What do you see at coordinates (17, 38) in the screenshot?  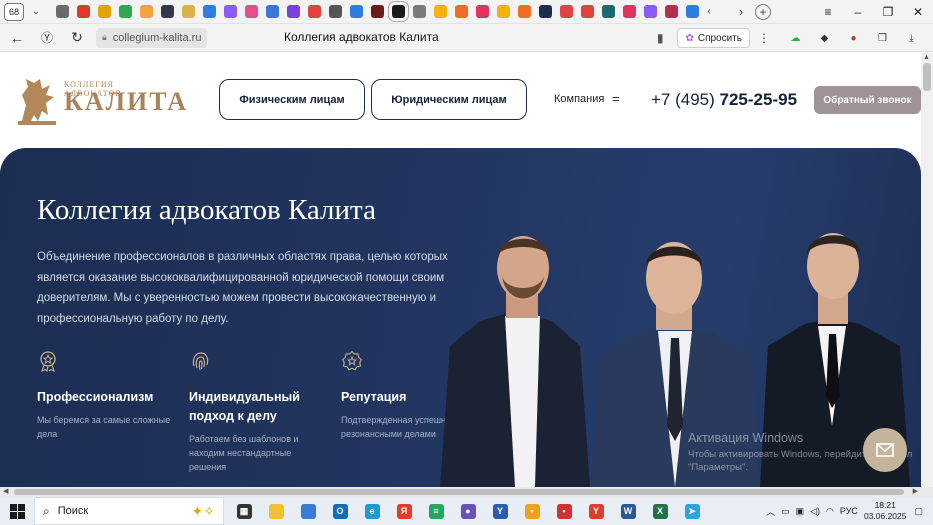 I see `back-button: ←` at bounding box center [17, 38].